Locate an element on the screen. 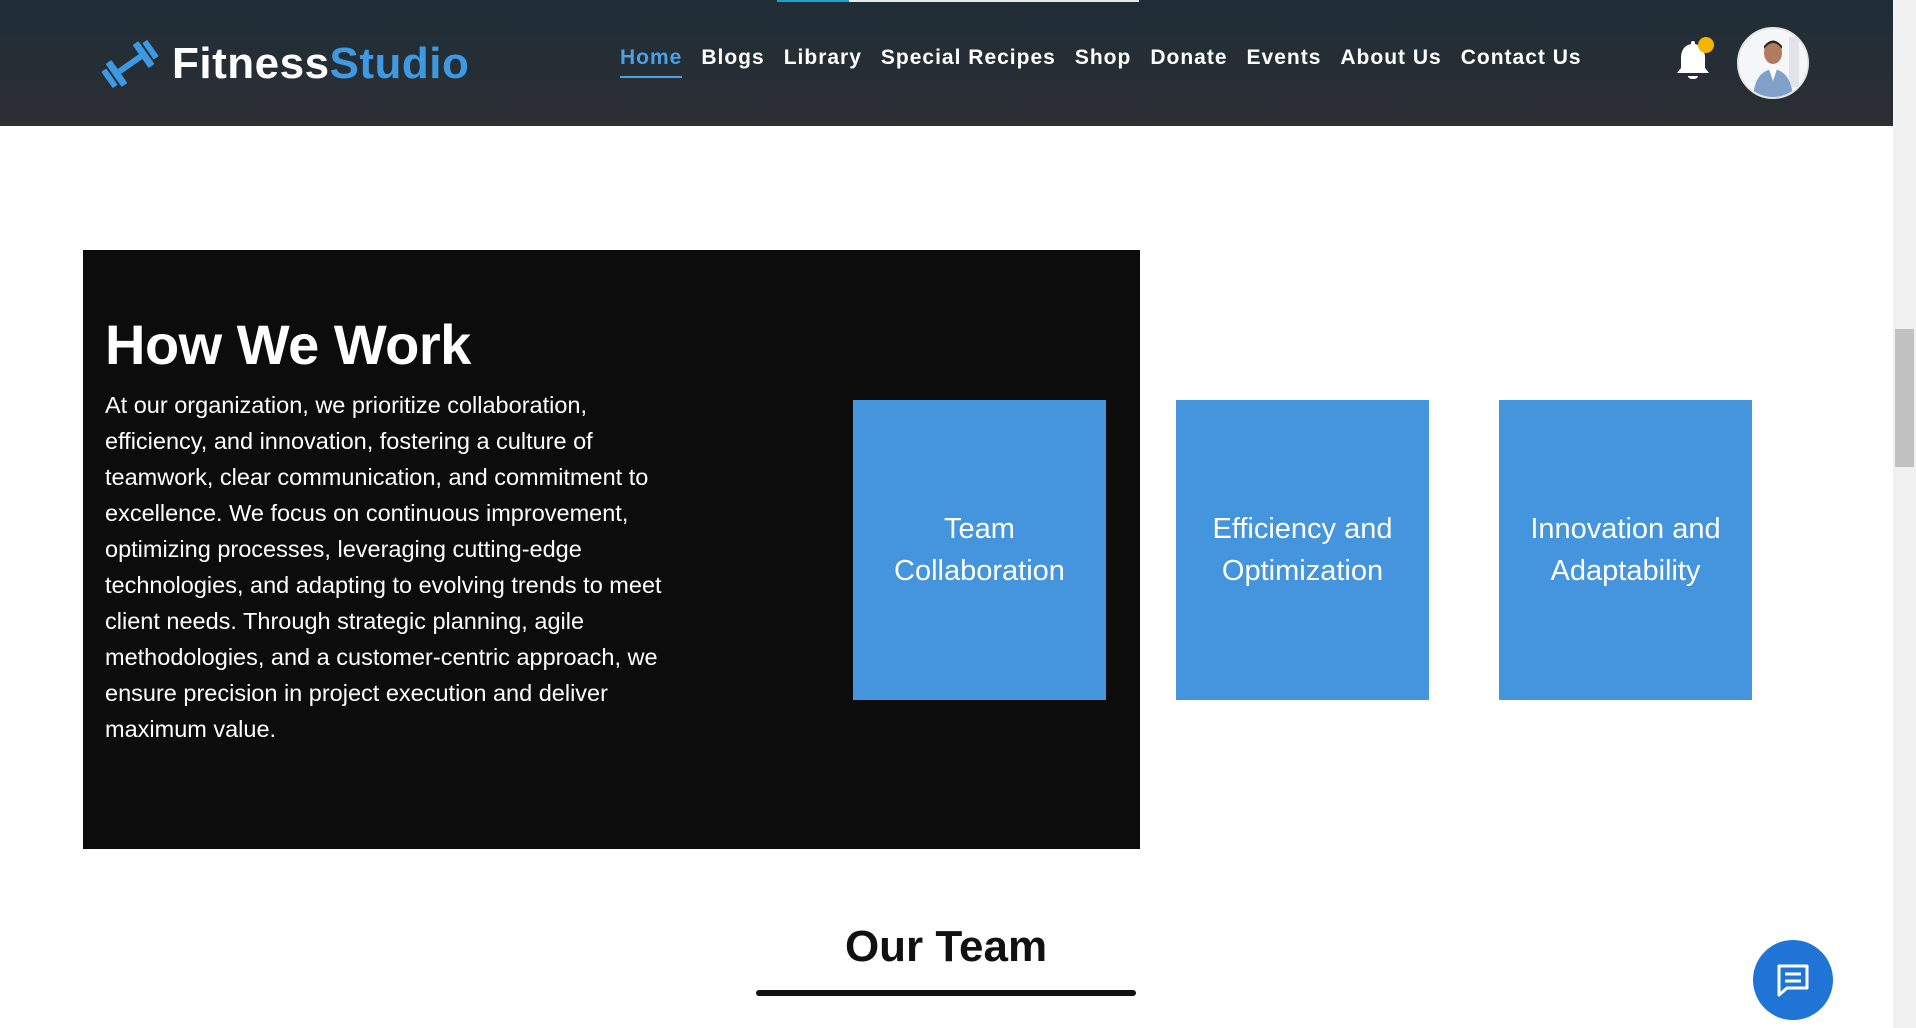 This screenshot has width=1916, height=1028. card-efficiency-optimization: Efficiency and Optimization is located at coordinates (1302, 550).